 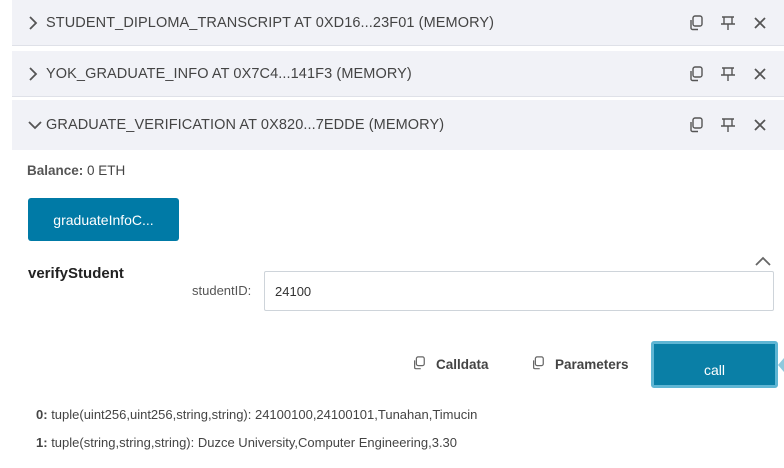 I want to click on output-index: 1:, so click(x=42, y=442).